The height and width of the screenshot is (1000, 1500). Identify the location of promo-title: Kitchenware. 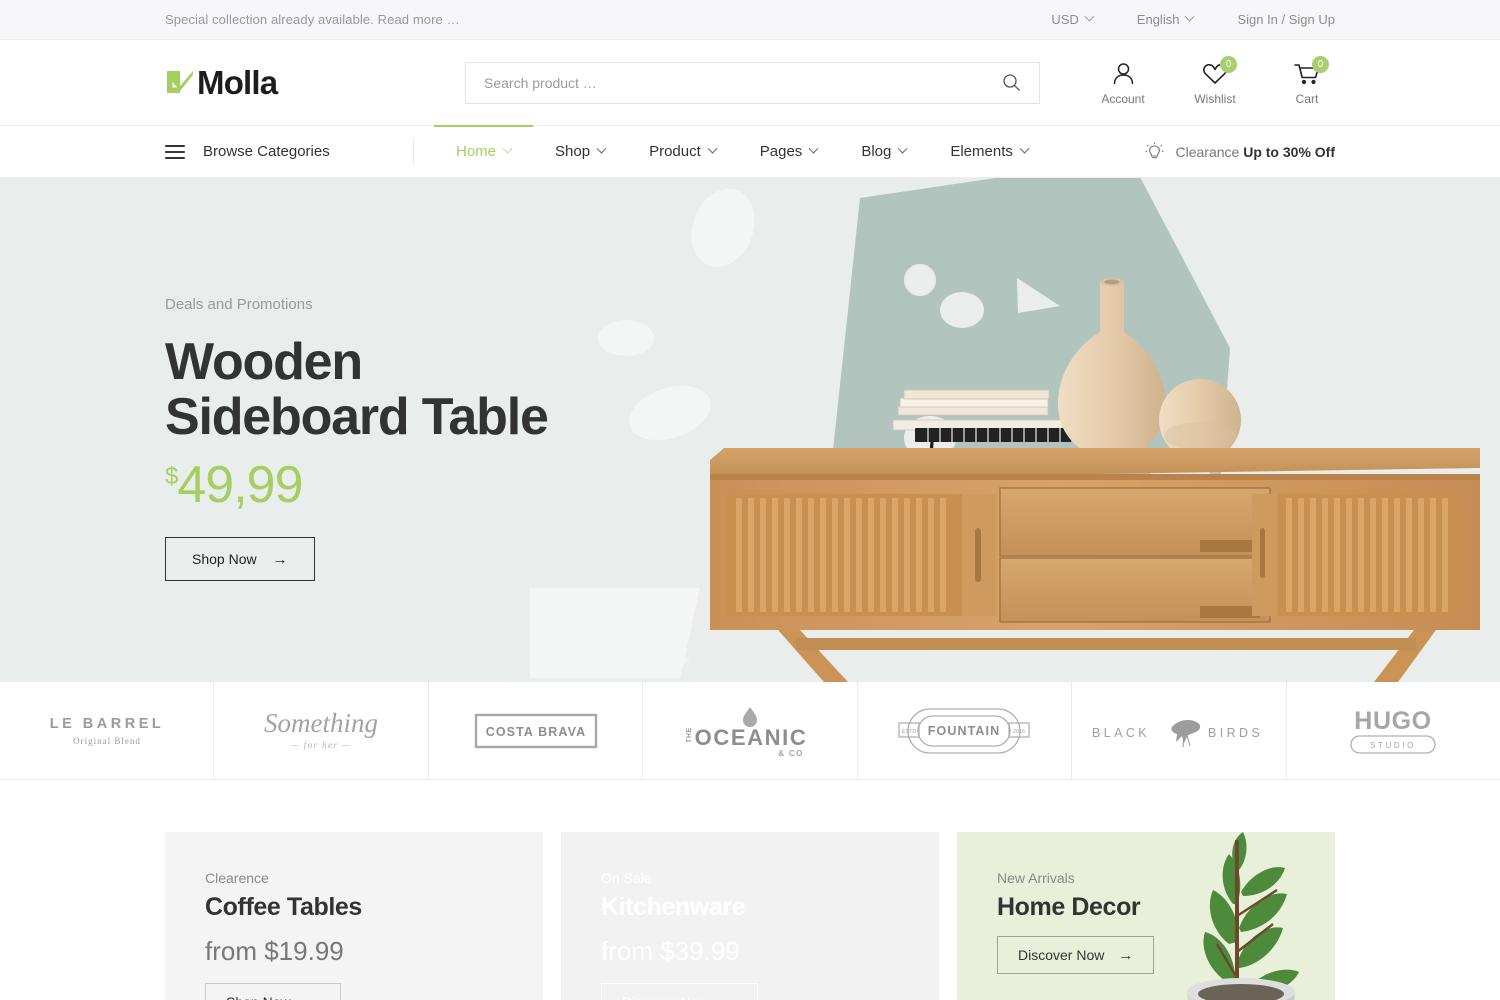
(673, 907).